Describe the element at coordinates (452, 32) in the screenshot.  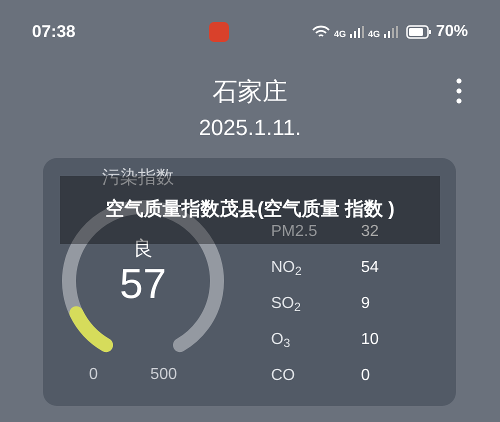
I see `battery-percent: 70%` at that location.